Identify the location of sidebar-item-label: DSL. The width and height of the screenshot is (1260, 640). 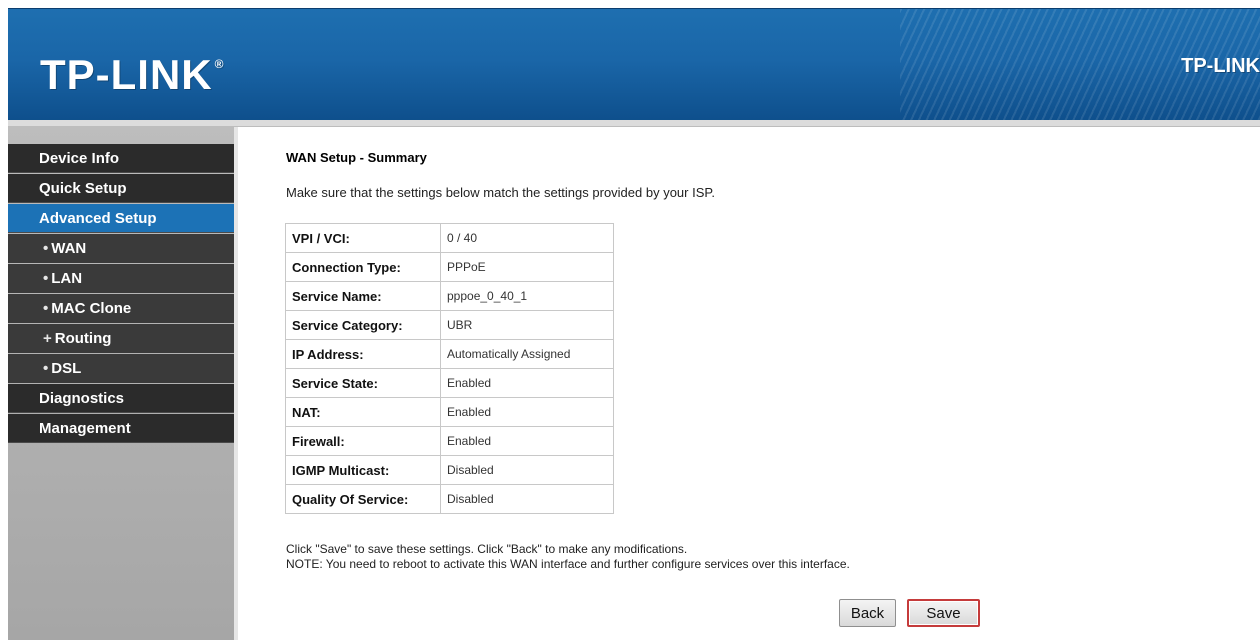
(66, 368).